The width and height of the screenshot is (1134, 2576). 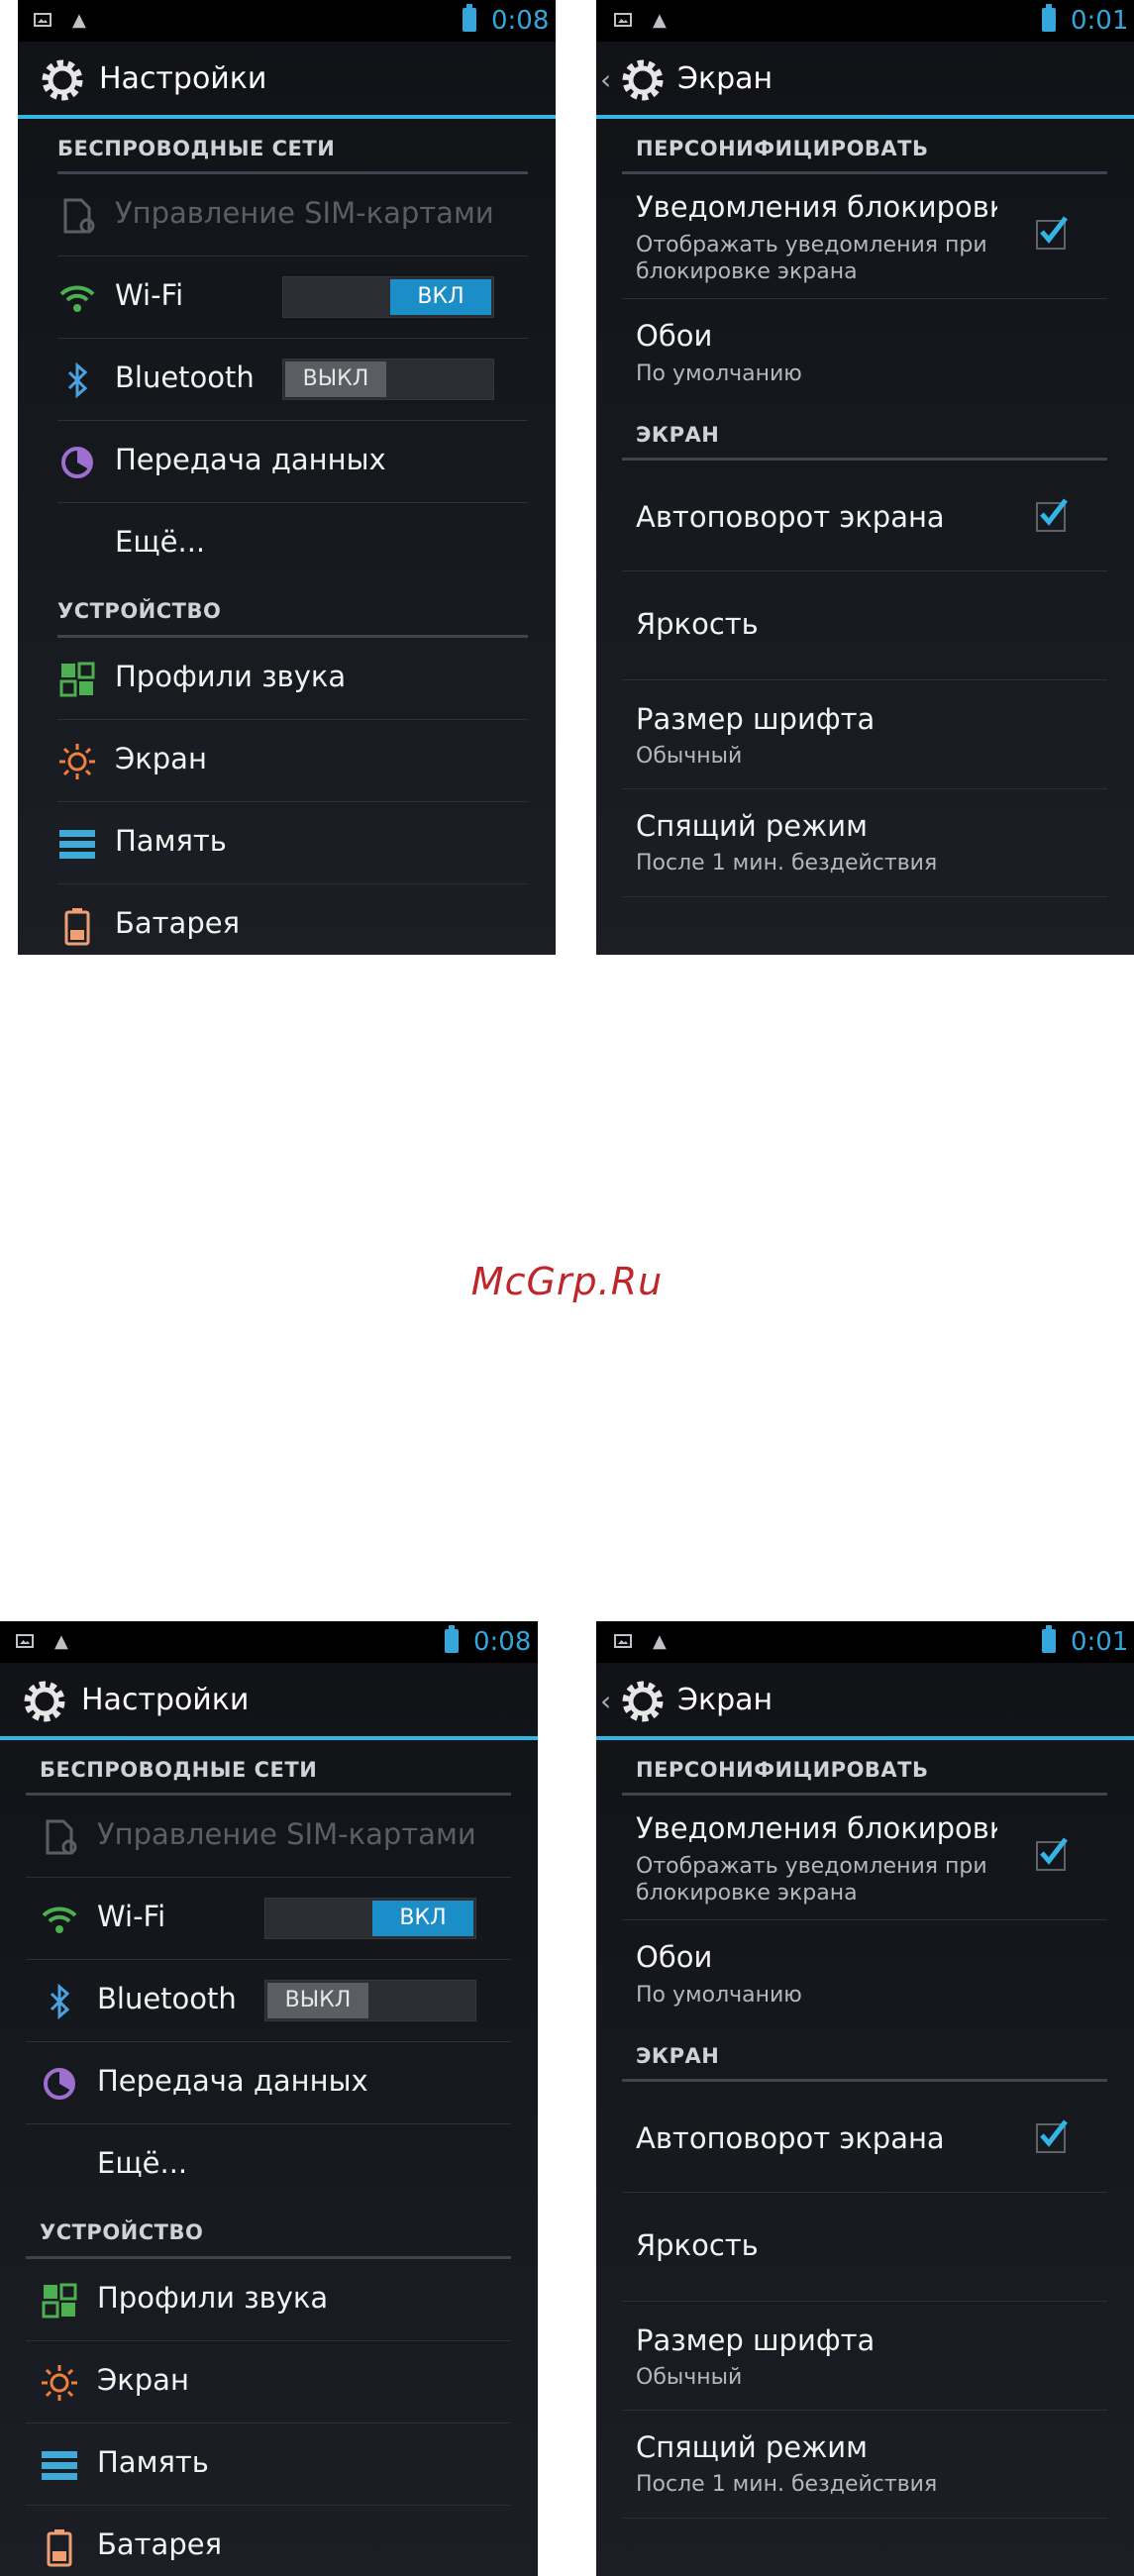 I want to click on section-header-personalize: ПЕРСОНИФИЦИРОВАТЬ, so click(x=782, y=148).